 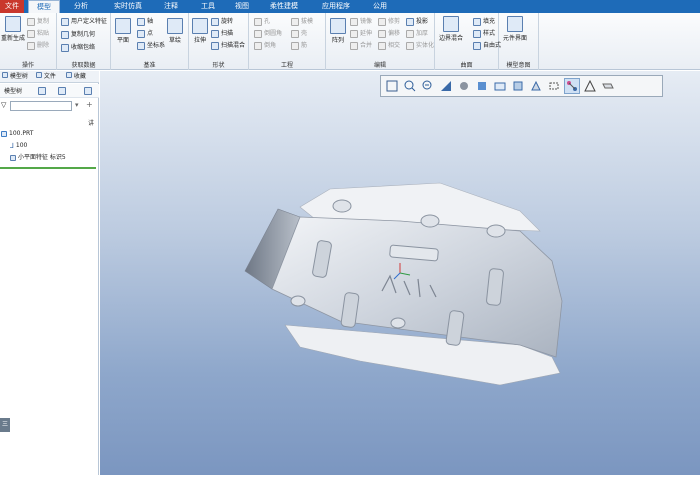 What do you see at coordinates (78, 34) in the screenshot?
I see `copy-geometry-button: 复制几何` at bounding box center [78, 34].